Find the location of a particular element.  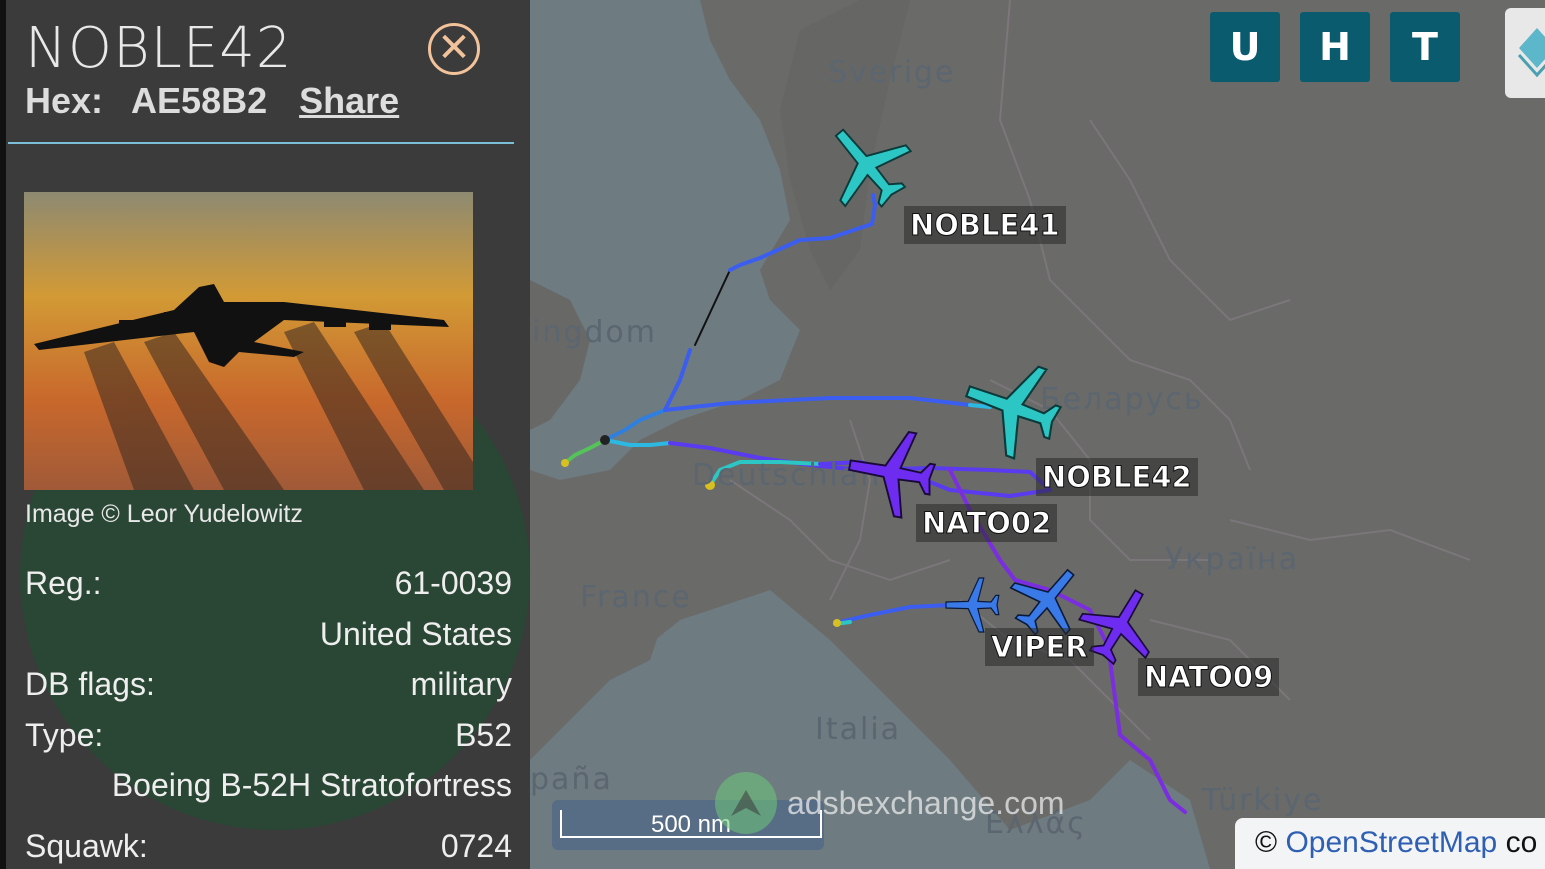

toggle-u-button: U is located at coordinates (1245, 47).